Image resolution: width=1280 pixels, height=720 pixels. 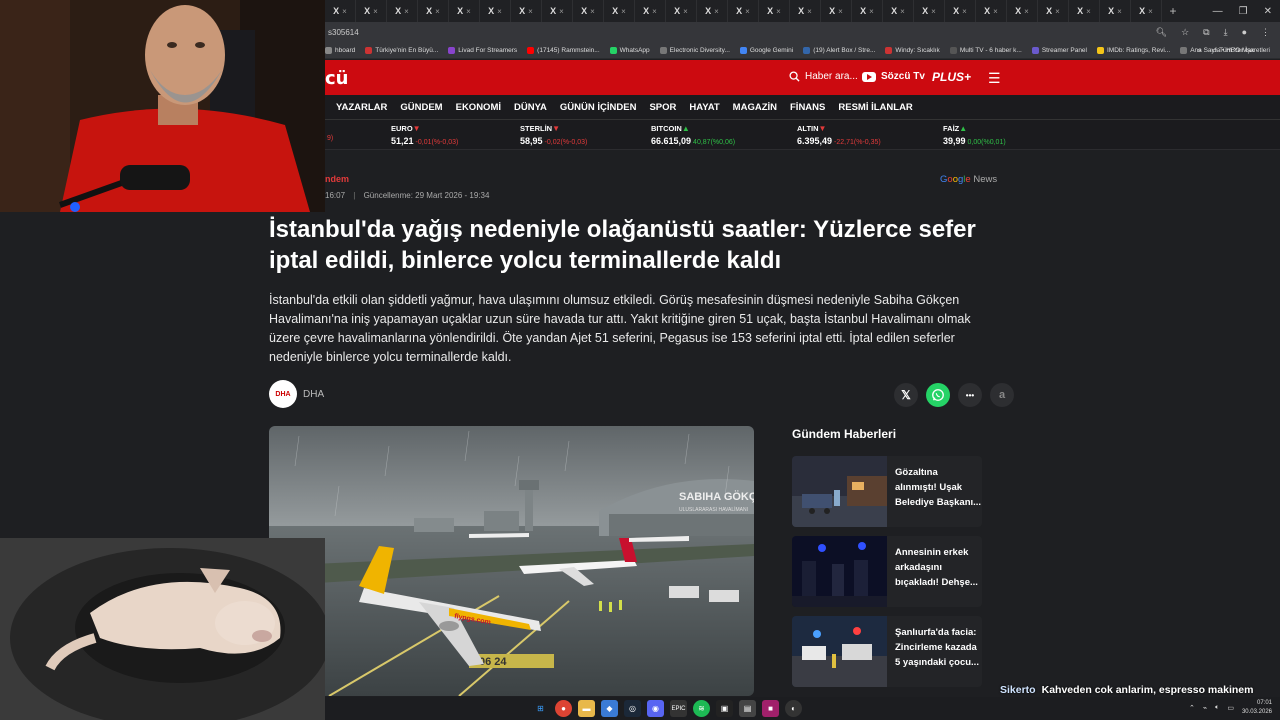 What do you see at coordinates (912, 50) in the screenshot?
I see `bookmark-item: Windy: Sıcaklık` at bounding box center [912, 50].